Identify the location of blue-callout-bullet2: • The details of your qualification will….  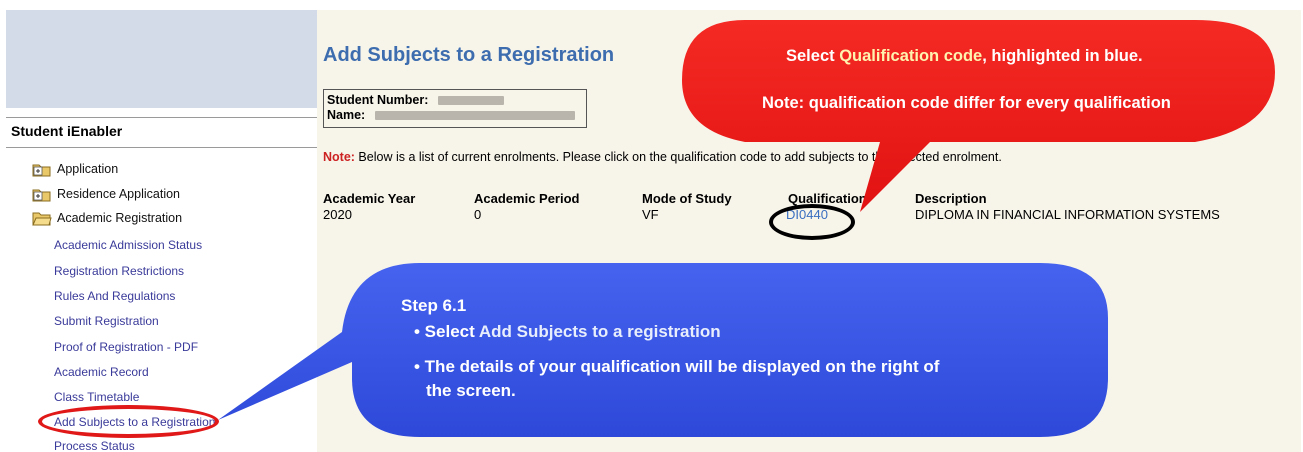
(677, 366).